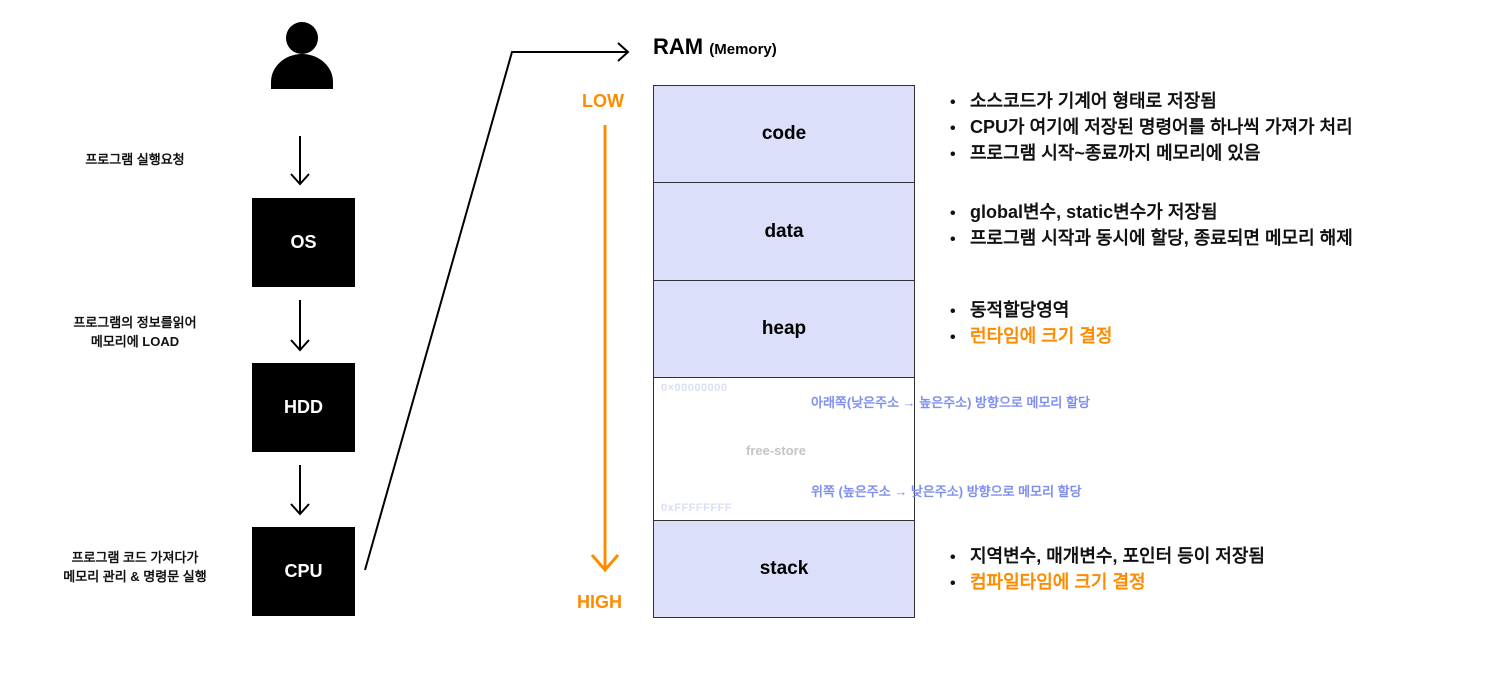  Describe the element at coordinates (135, 322) in the screenshot. I see `step-label-line: 프로그램의 정보를읽어` at that location.